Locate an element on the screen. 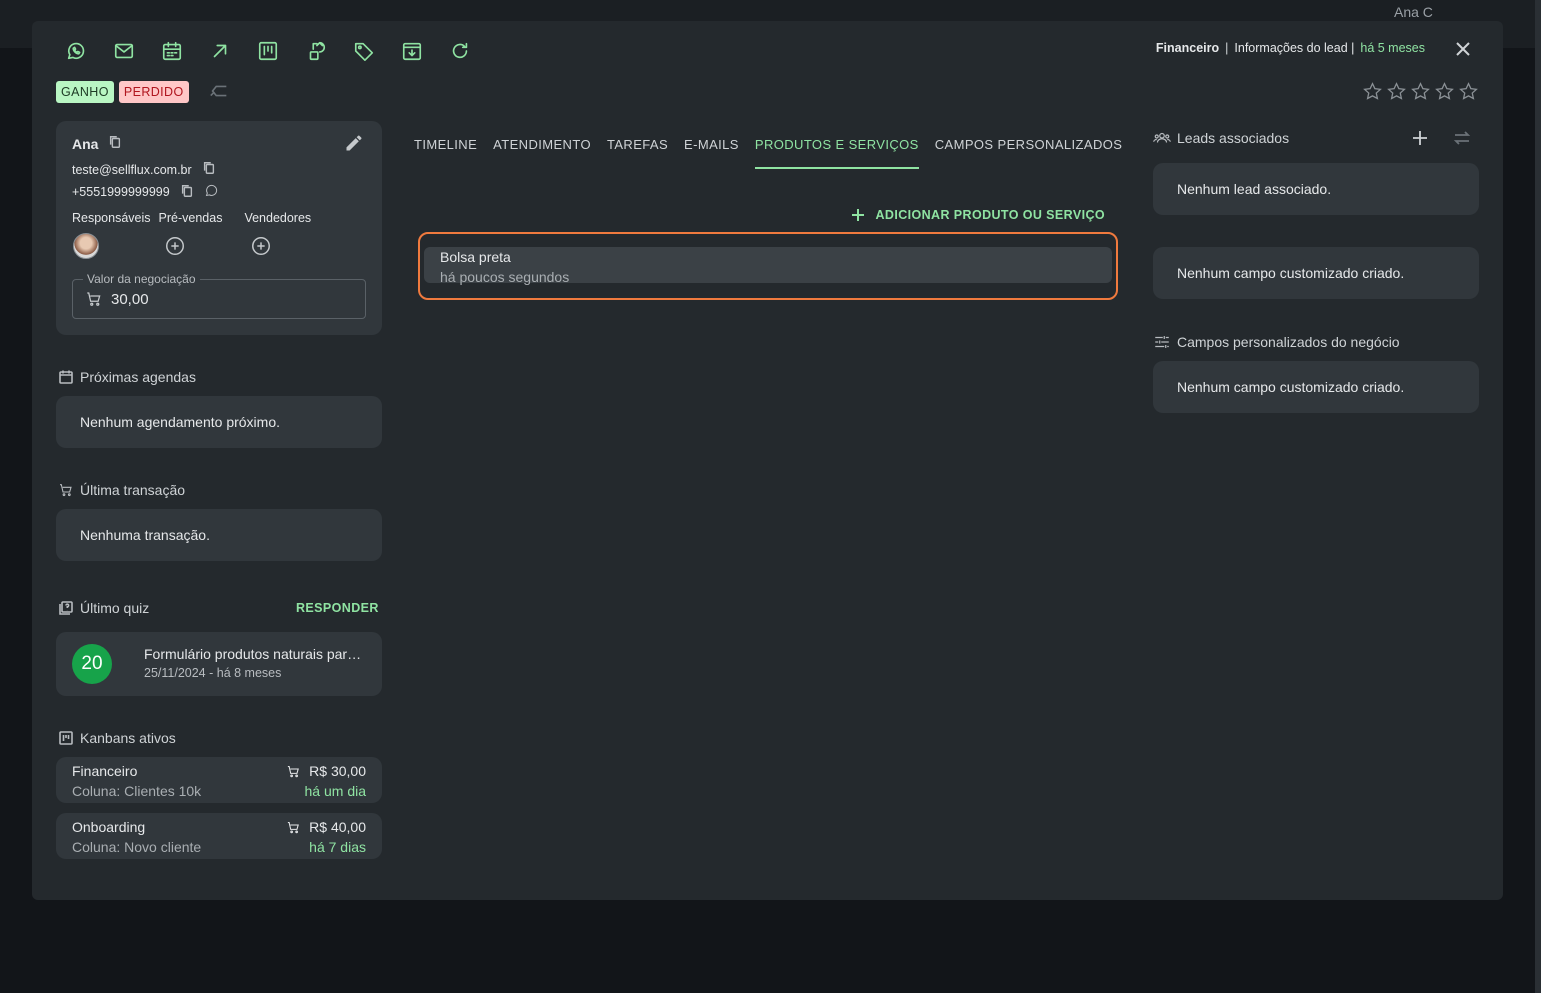 The height and width of the screenshot is (993, 1541). archive-icon is located at coordinates (412, 51).